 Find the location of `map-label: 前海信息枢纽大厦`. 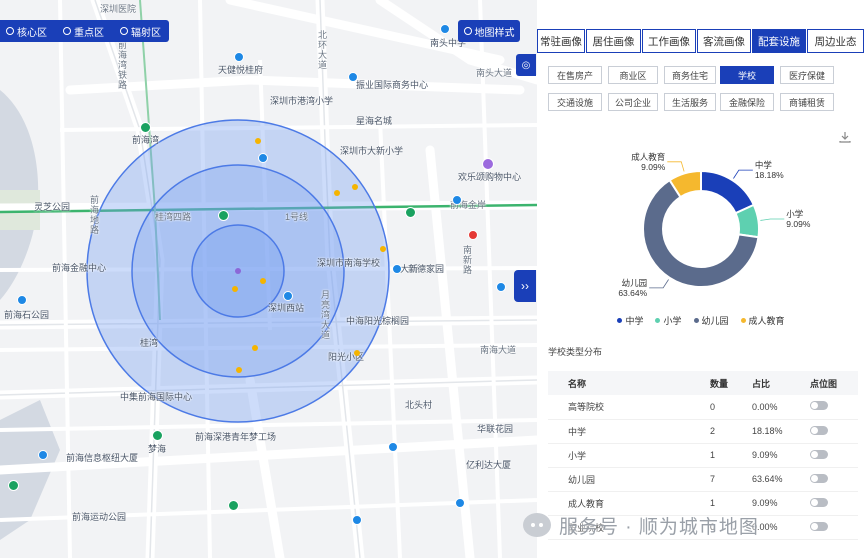

map-label: 前海信息枢纽大厦 is located at coordinates (102, 458).